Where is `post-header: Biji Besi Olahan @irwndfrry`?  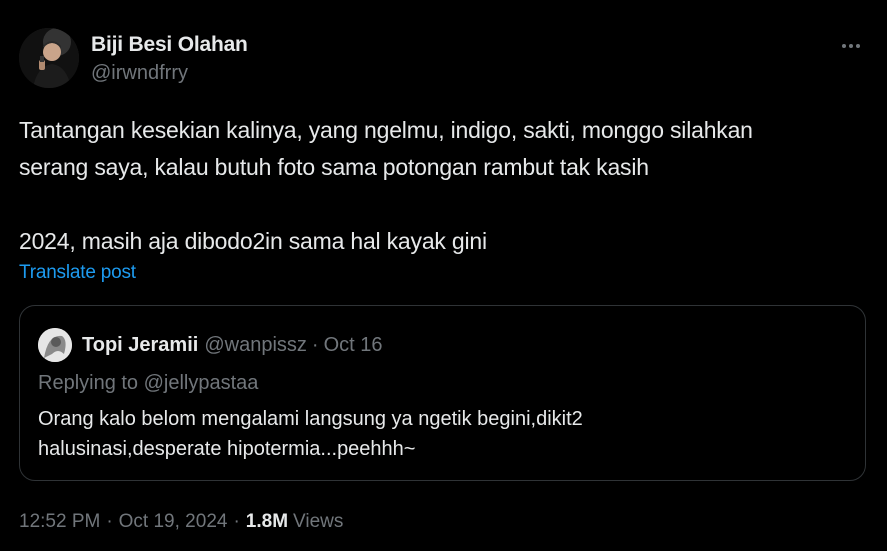 post-header: Biji Besi Olahan @irwndfrry is located at coordinates (444, 59).